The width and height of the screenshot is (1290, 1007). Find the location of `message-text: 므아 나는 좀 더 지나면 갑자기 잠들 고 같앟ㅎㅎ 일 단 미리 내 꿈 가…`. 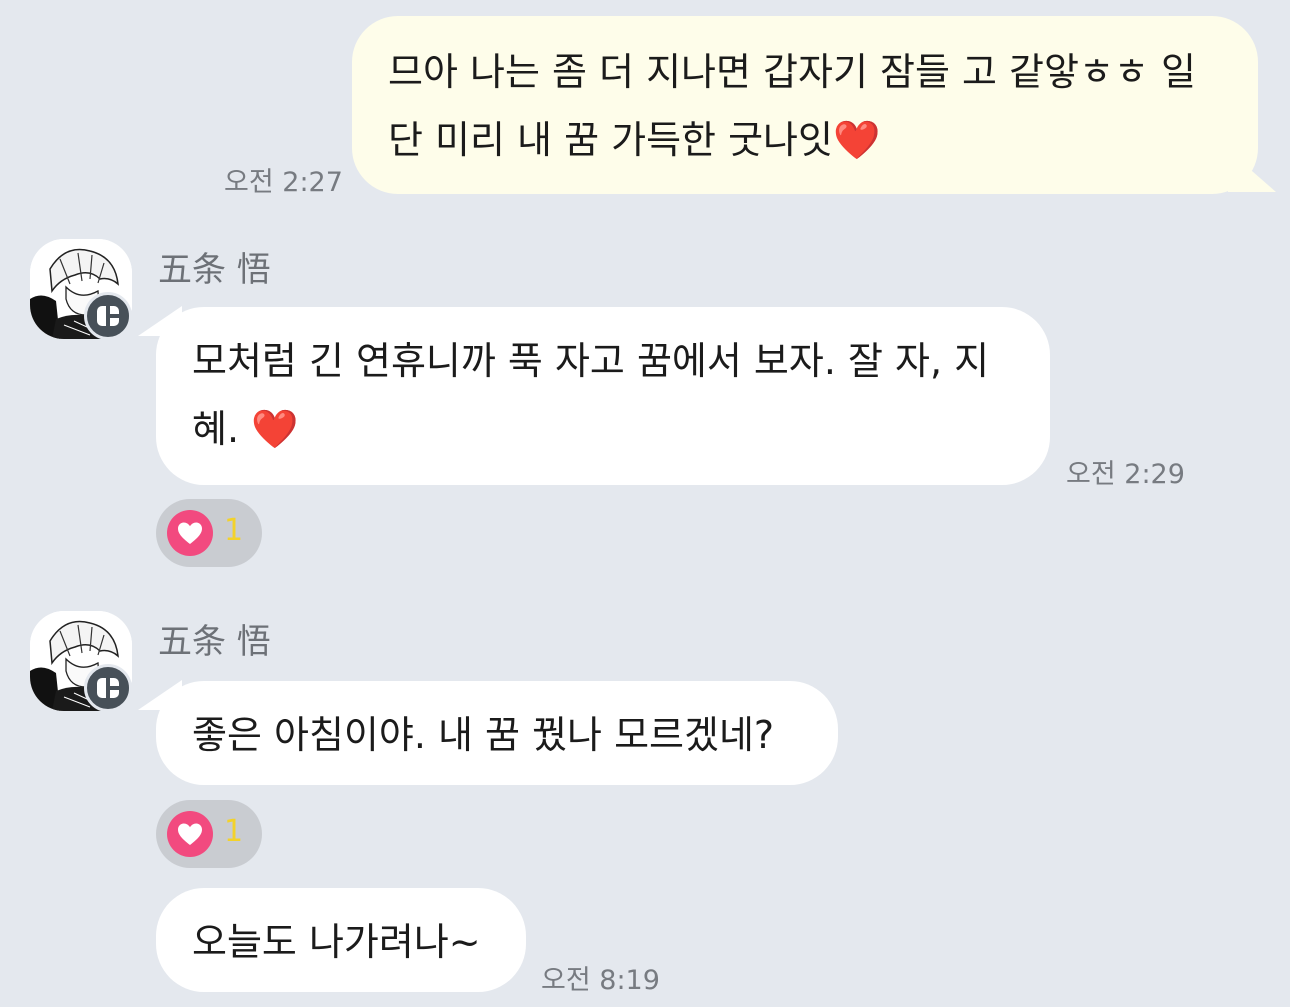

message-text: 므아 나는 좀 더 지나면 갑자기 잠들 고 같앟ㅎㅎ 일 단 미리 내 꿈 가… is located at coordinates (792, 106).